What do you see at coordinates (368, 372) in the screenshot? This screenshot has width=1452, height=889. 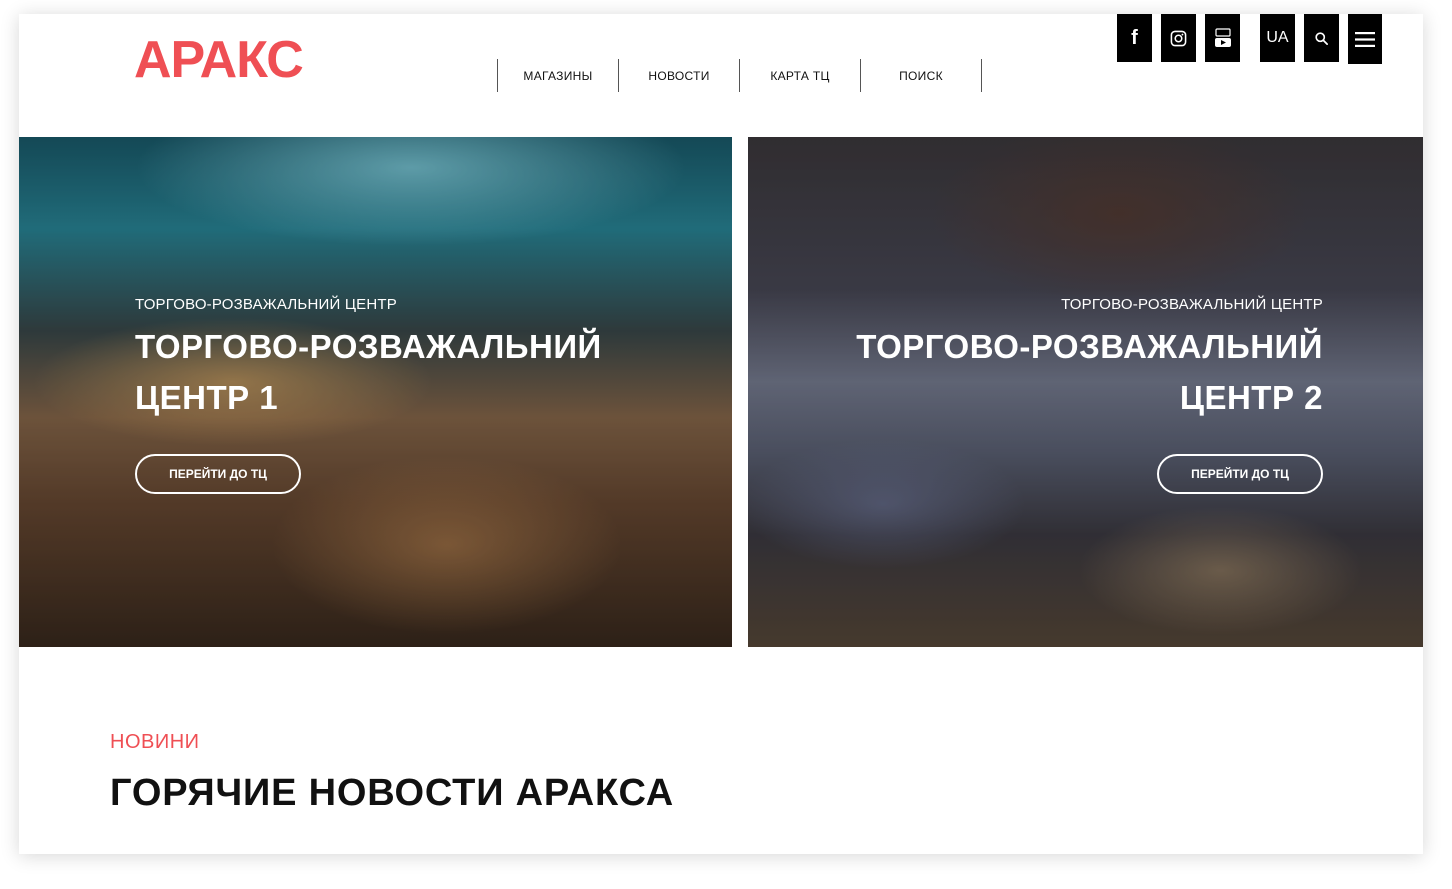 I see `hero-title: ТОРГОВО-РОЗВАЖАЛЬНИЙ ЦЕНТР 1` at bounding box center [368, 372].